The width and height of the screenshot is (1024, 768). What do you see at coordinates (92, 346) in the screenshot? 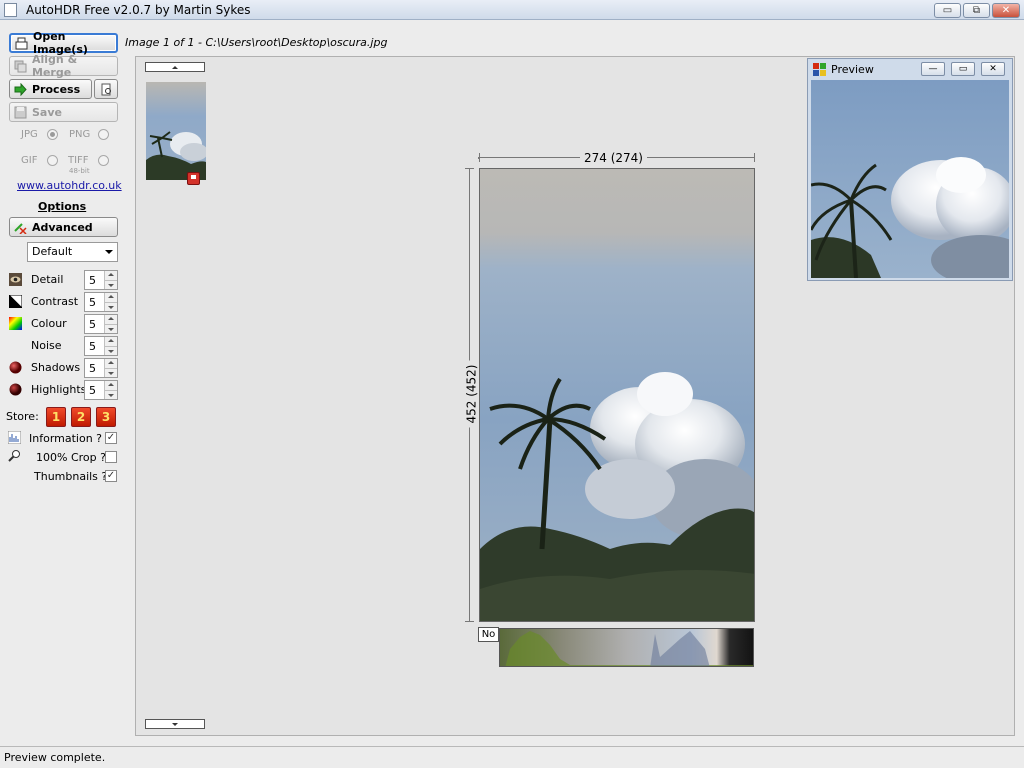
I see `noise-value: 5` at bounding box center [92, 346].